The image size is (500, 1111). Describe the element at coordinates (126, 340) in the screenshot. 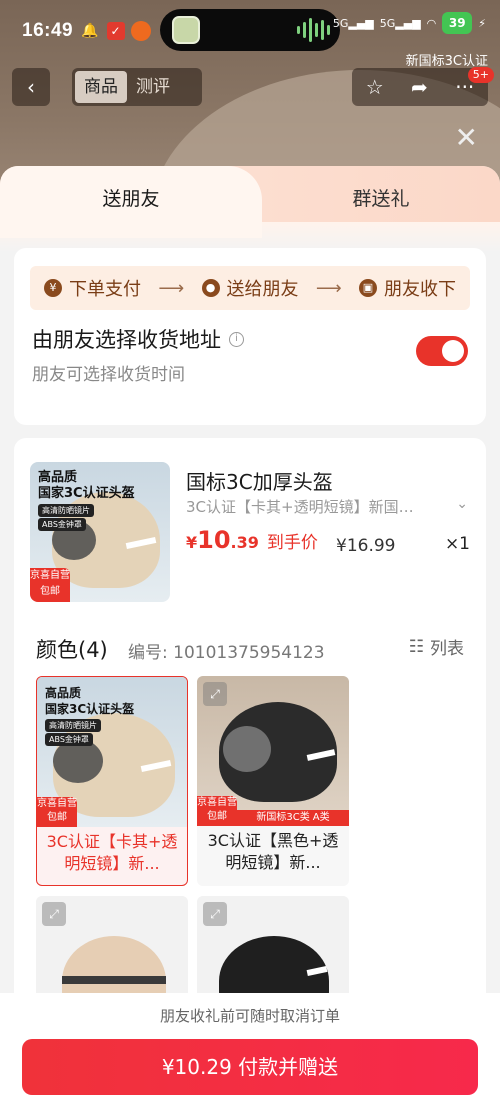

I see `address-title-text: 由朋友选择收货地址` at that location.